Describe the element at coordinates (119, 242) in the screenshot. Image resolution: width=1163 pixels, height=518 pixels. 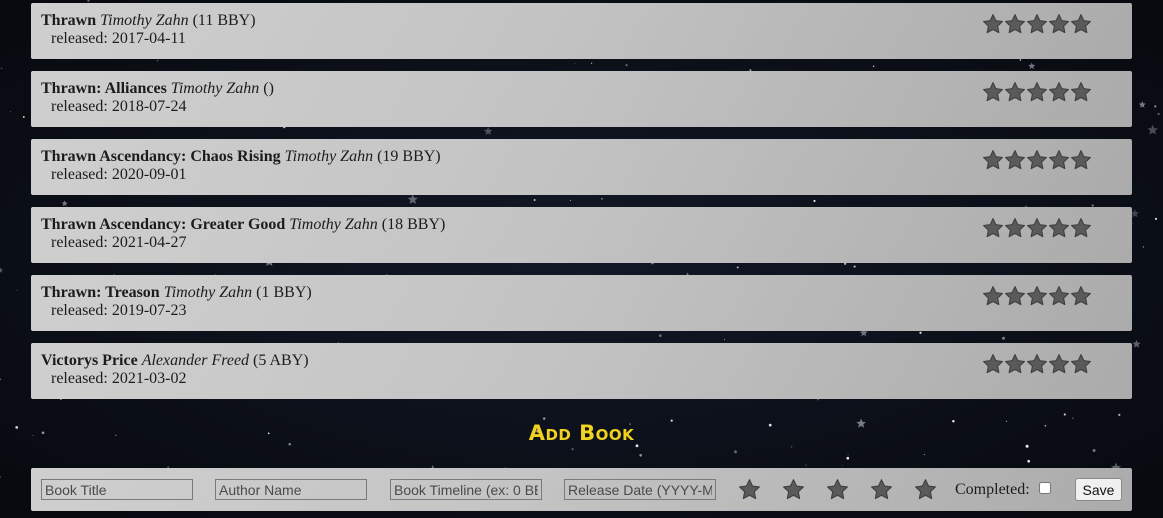
I see `book-release-date: released: 2021-04-27` at that location.